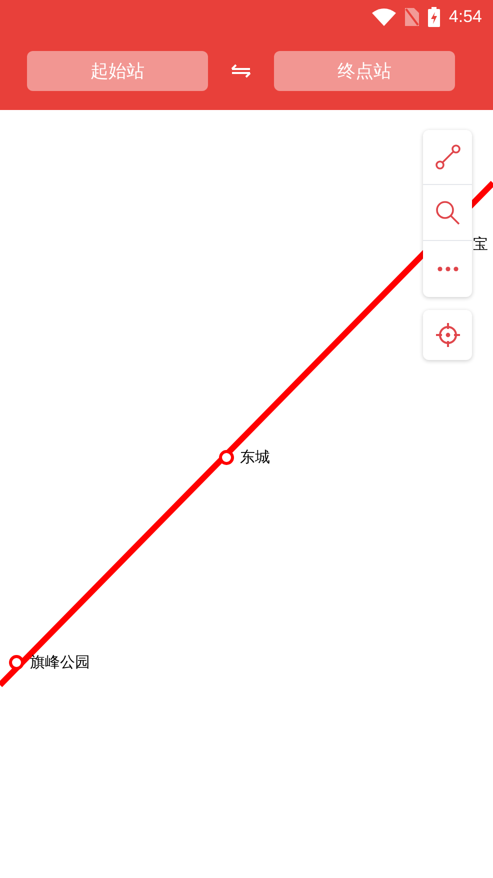 The image size is (493, 878). Describe the element at coordinates (465, 17) in the screenshot. I see `status-time: 4:54` at that location.